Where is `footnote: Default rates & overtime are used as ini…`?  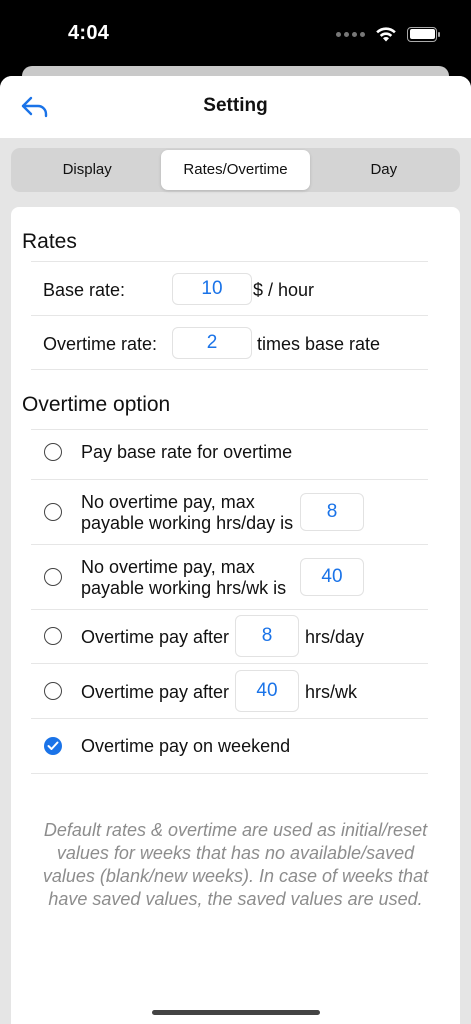
footnote: Default rates & overtime are used as ini… is located at coordinates (235, 864).